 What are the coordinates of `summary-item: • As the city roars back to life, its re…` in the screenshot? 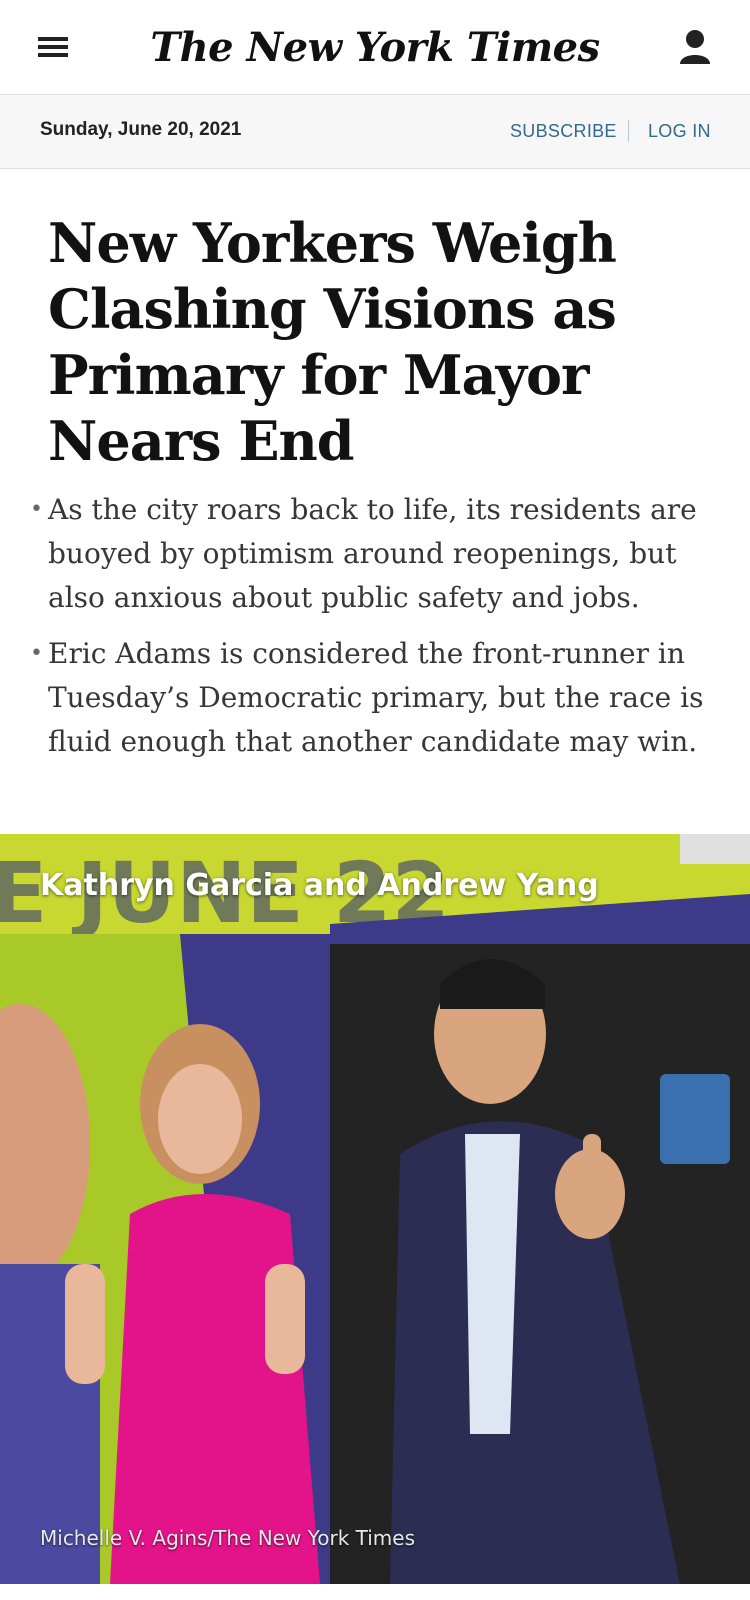 It's located at (380, 554).